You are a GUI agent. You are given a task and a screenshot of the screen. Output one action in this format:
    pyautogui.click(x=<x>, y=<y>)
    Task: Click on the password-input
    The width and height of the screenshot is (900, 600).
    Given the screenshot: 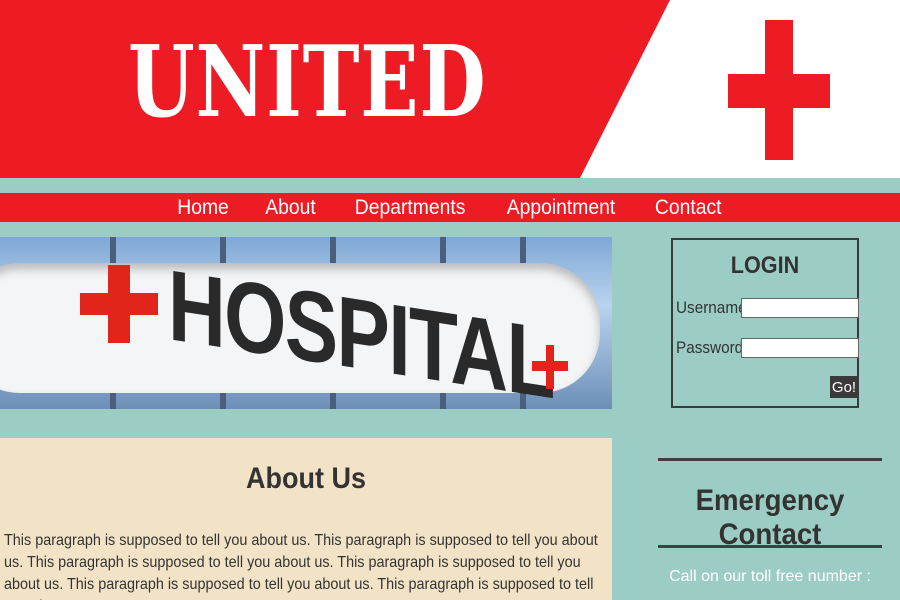 What is the action you would take?
    pyautogui.click(x=800, y=348)
    